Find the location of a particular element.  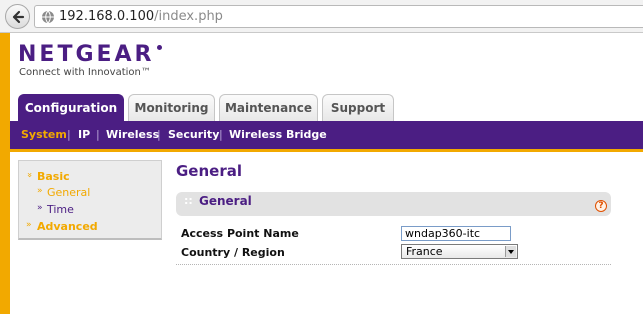

subnav-system: System is located at coordinates (44, 134).